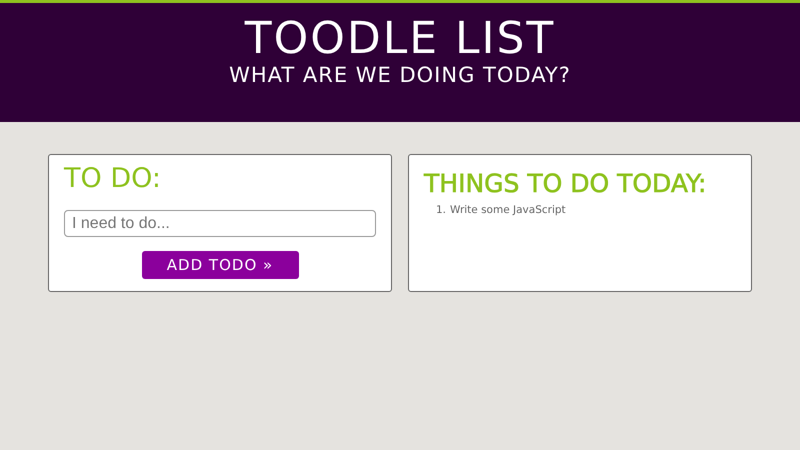 This screenshot has width=800, height=450. Describe the element at coordinates (566, 183) in the screenshot. I see `card-heading: THINGS TO DO TODAY:` at that location.